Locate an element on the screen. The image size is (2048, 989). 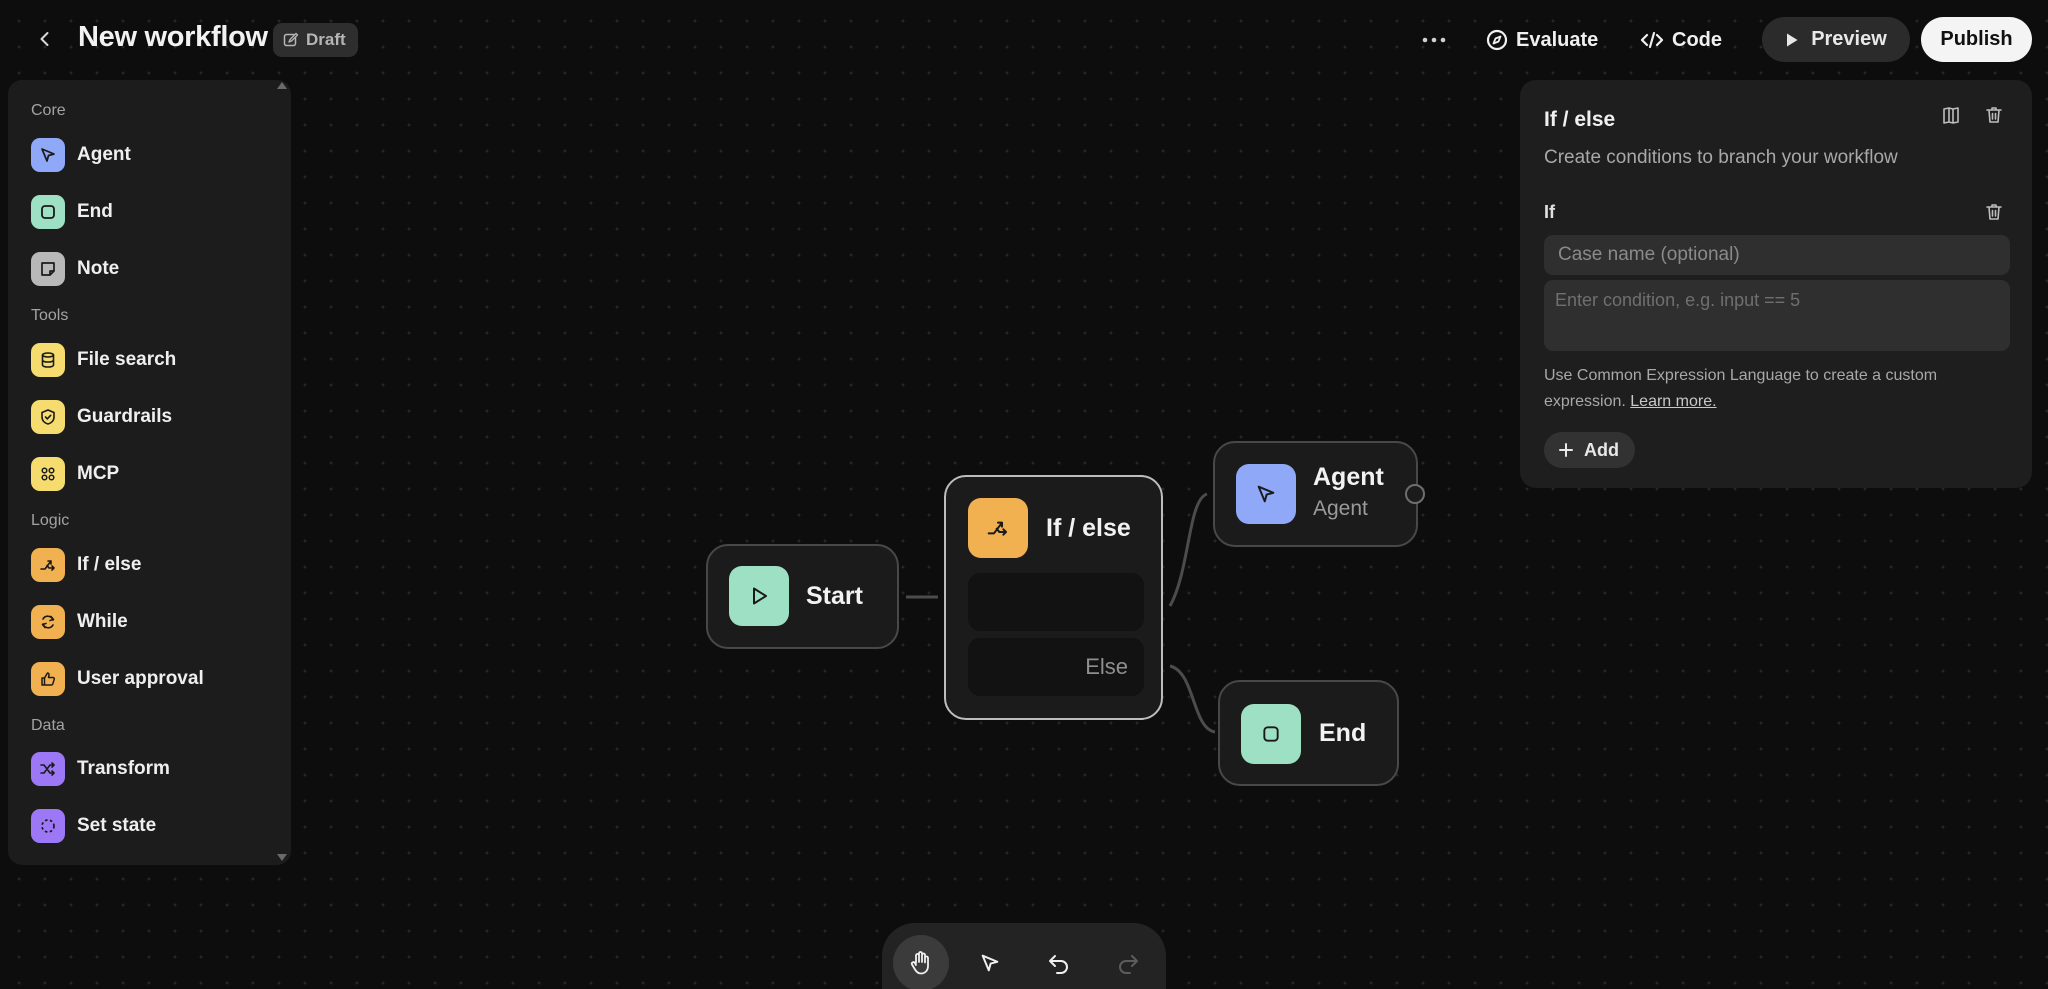
plus-icon is located at coordinates (1566, 450).